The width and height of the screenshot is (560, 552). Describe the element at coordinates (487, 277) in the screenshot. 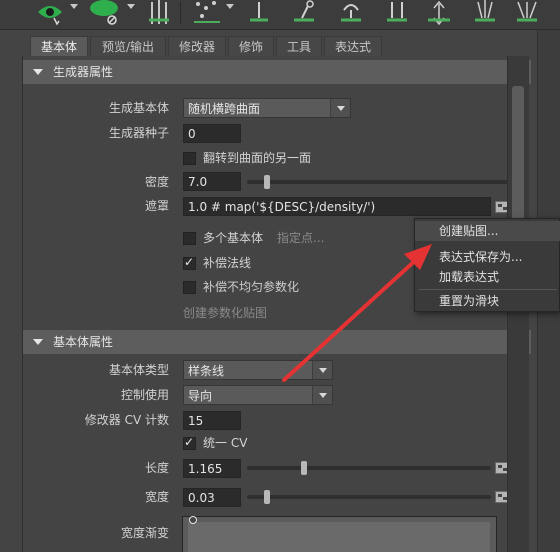

I see `menu-item-load-expression: 加载表达式` at that location.